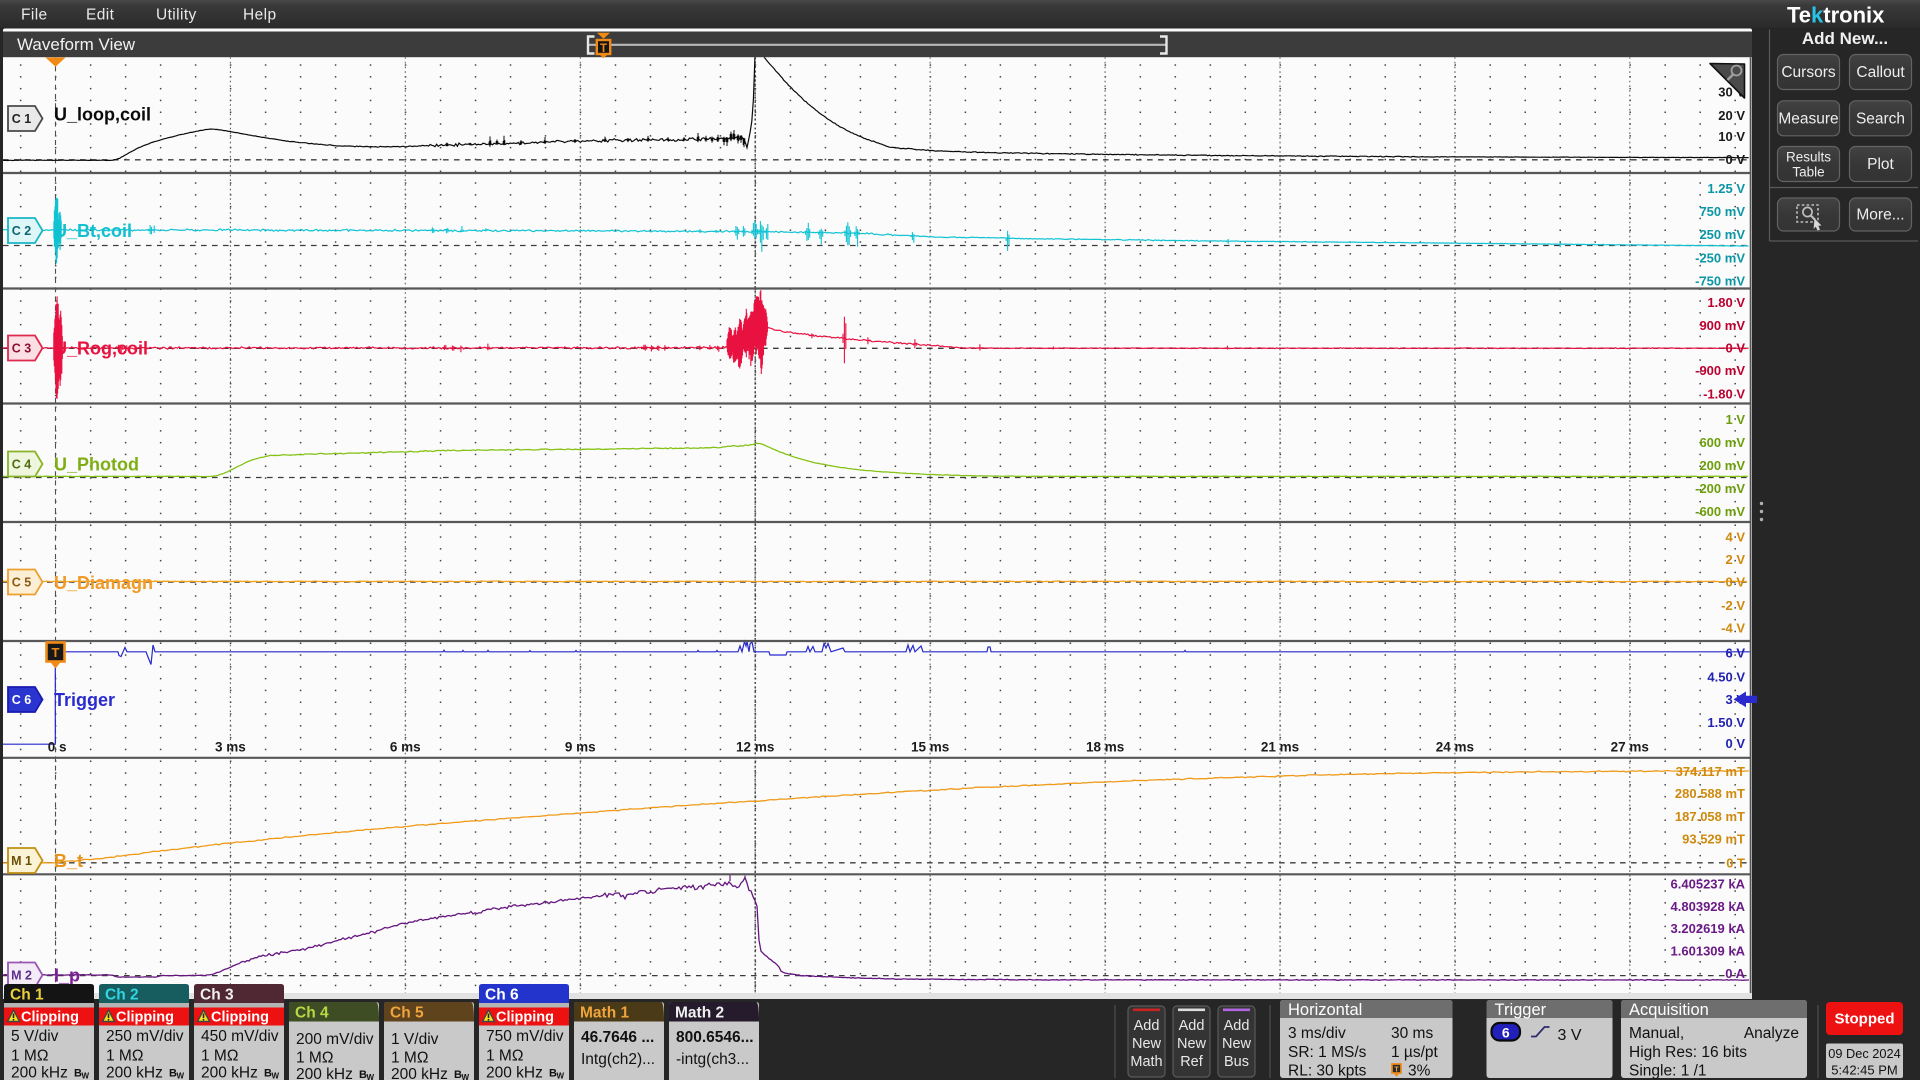 The height and width of the screenshot is (1080, 1920). What do you see at coordinates (1708, 906) in the screenshot?
I see `svg-text: 4.803928 kA` at bounding box center [1708, 906].